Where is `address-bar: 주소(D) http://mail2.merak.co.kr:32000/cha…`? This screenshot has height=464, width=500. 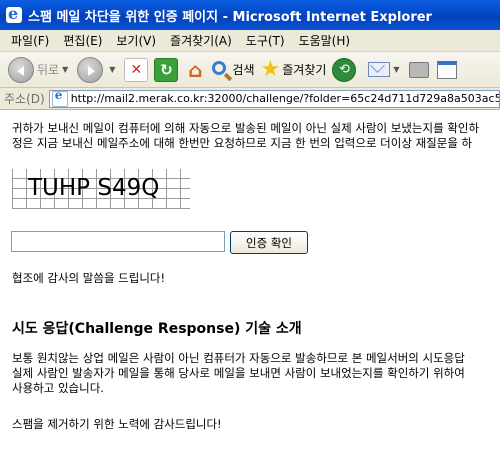
address-bar: 주소(D) http://mail2.merak.co.kr:32000/cha… is located at coordinates (250, 99).